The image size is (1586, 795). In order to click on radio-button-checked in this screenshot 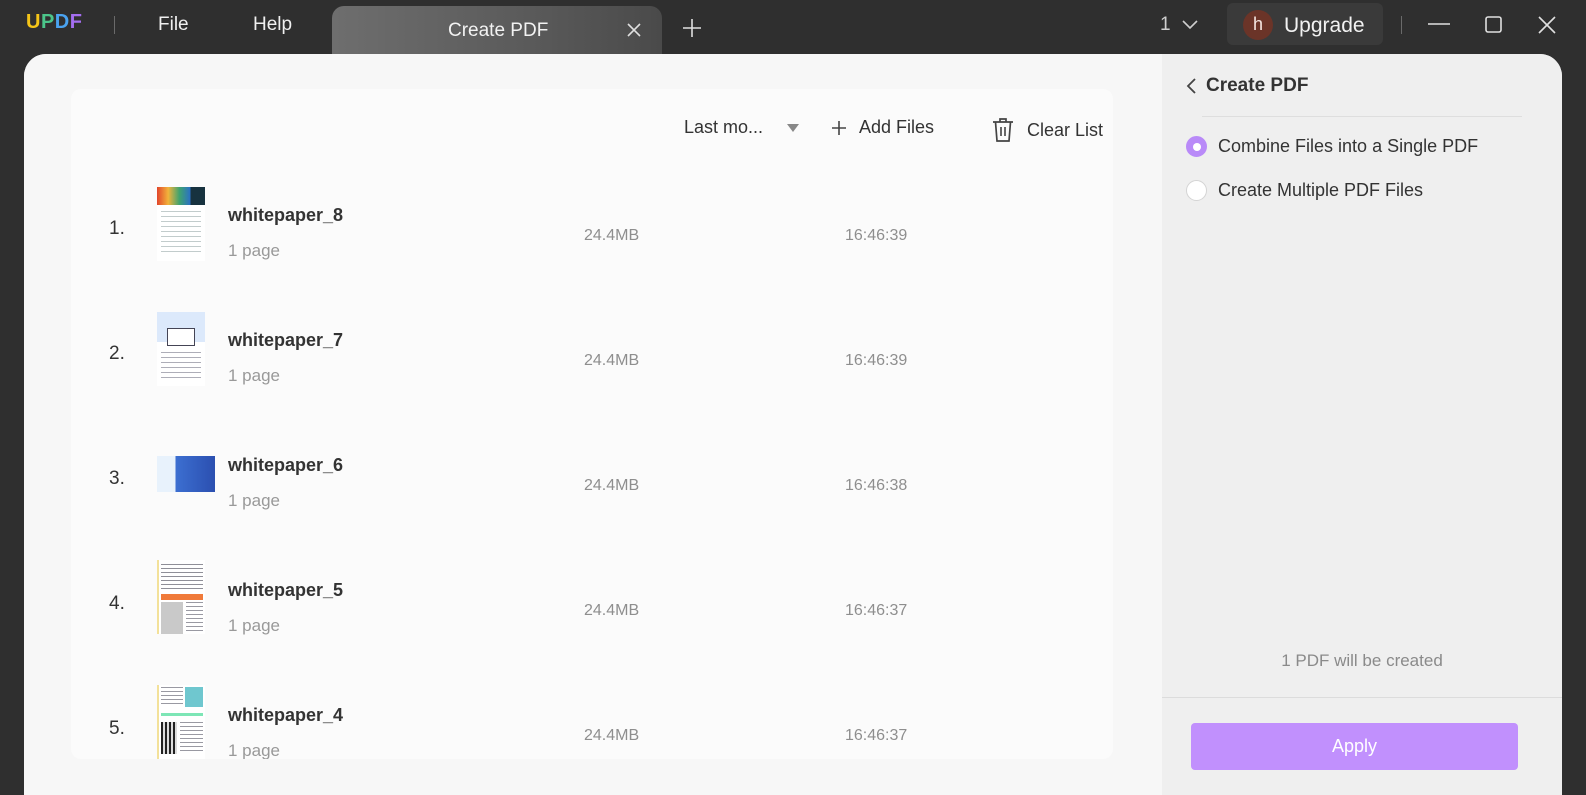, I will do `click(1196, 146)`.